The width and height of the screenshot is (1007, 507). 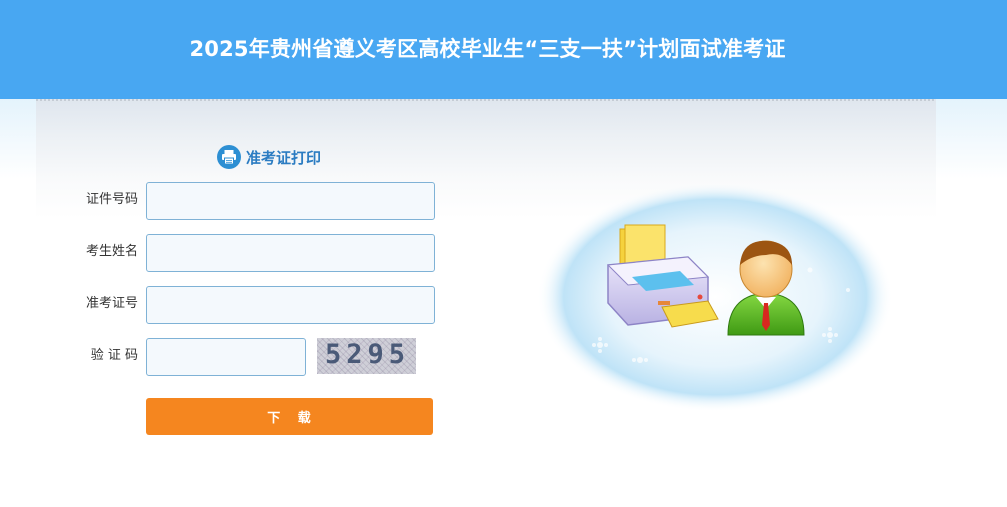 I want to click on captcha-code: 5295, so click(x=368, y=354).